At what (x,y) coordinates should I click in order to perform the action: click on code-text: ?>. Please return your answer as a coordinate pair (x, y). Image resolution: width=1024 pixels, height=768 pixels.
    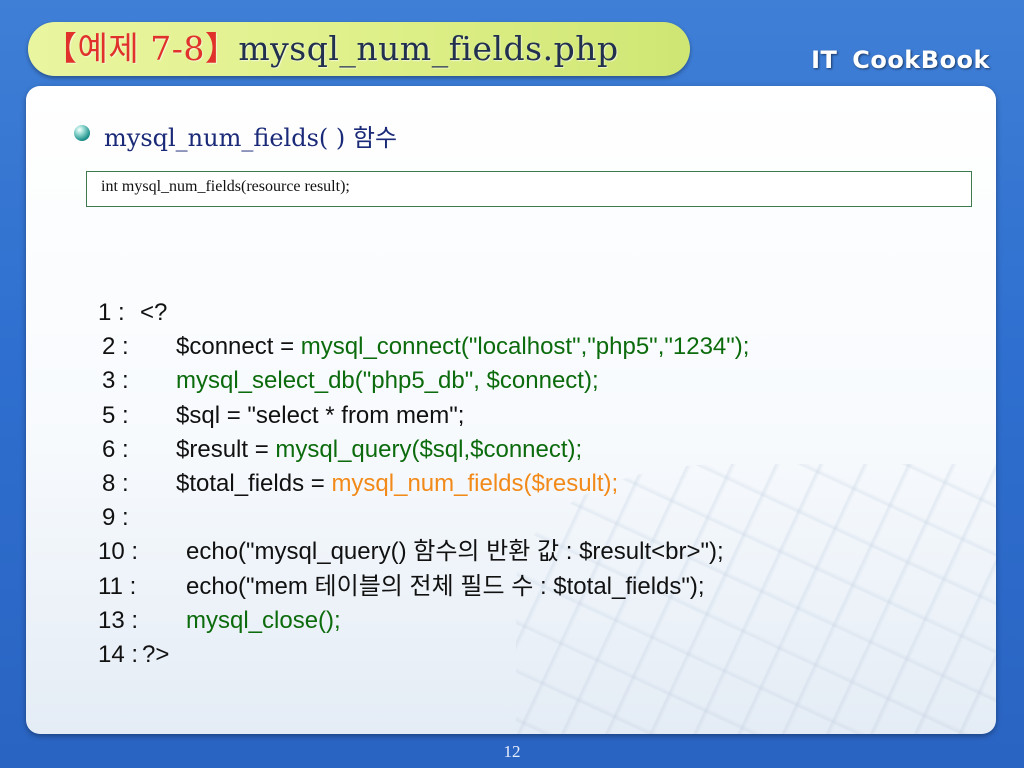
    Looking at the image, I should click on (155, 655).